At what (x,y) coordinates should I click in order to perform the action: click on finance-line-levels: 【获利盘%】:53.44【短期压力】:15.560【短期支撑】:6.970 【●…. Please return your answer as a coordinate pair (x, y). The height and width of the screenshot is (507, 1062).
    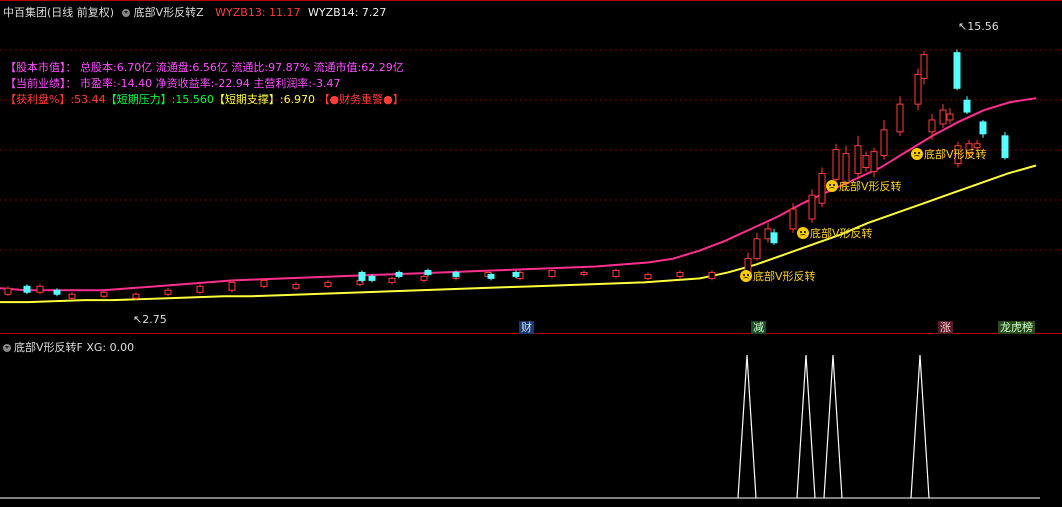
    Looking at the image, I should click on (204, 99).